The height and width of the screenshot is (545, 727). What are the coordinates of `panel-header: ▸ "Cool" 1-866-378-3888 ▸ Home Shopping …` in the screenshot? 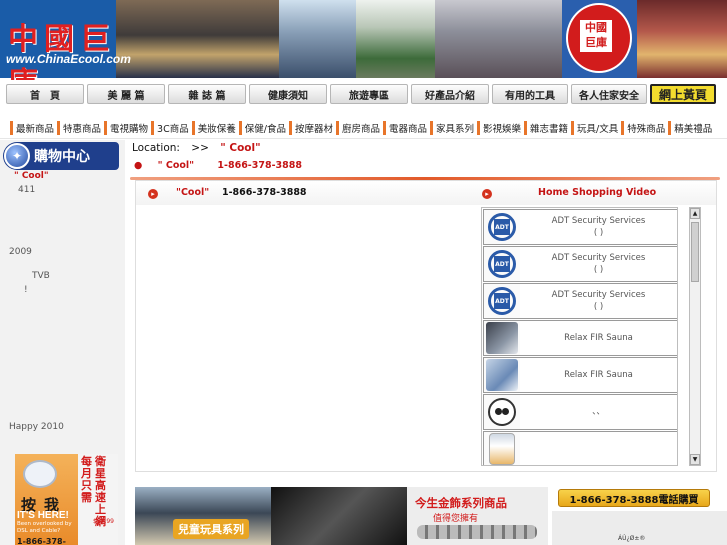 It's located at (426, 193).